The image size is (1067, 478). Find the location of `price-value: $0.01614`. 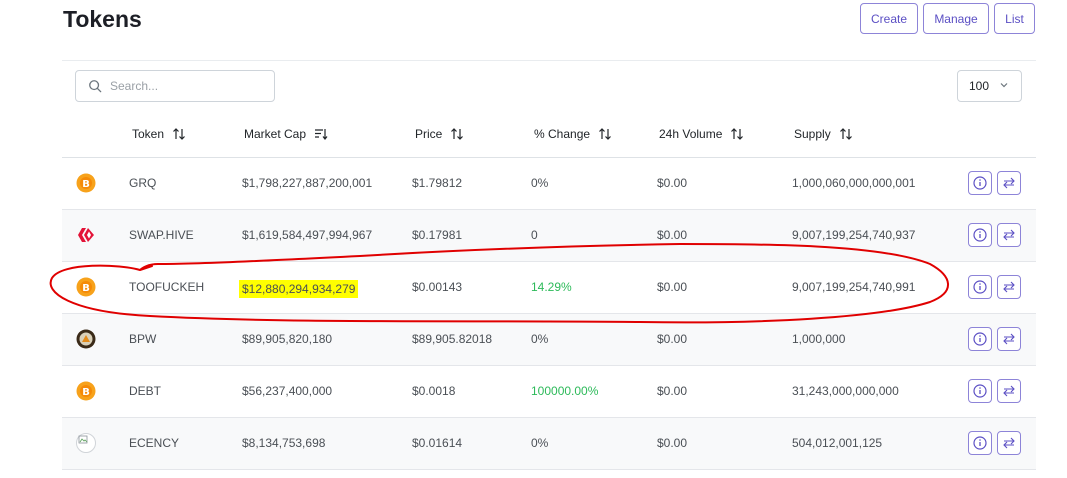

price-value: $0.01614 is located at coordinates (437, 443).